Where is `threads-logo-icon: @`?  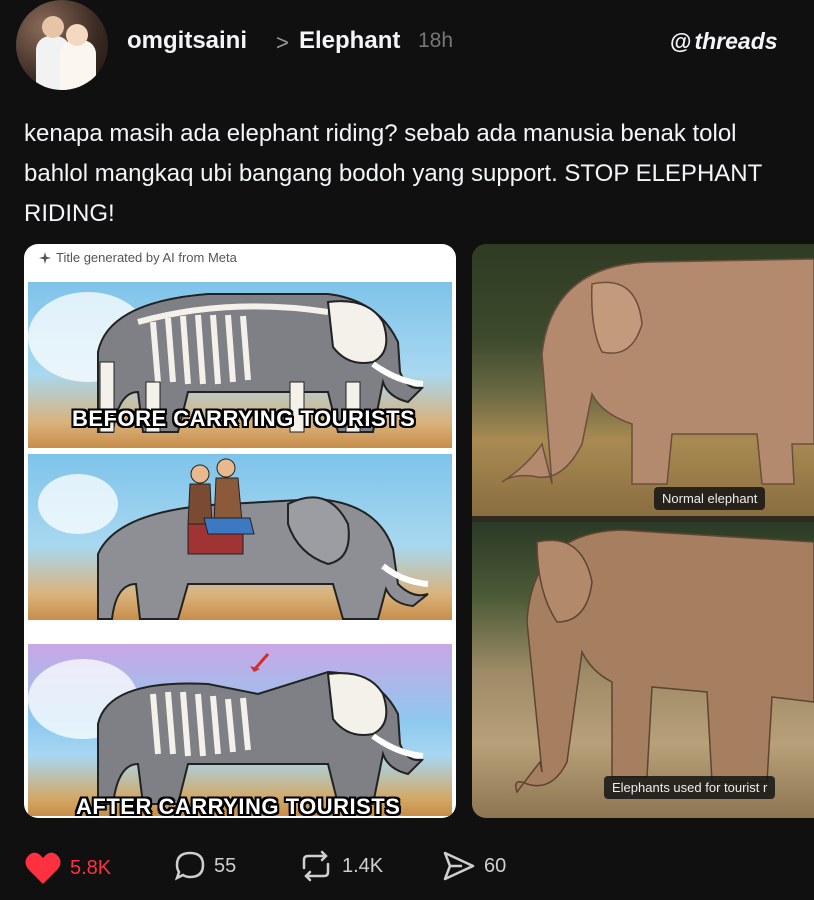 threads-logo-icon: @ is located at coordinates (681, 41).